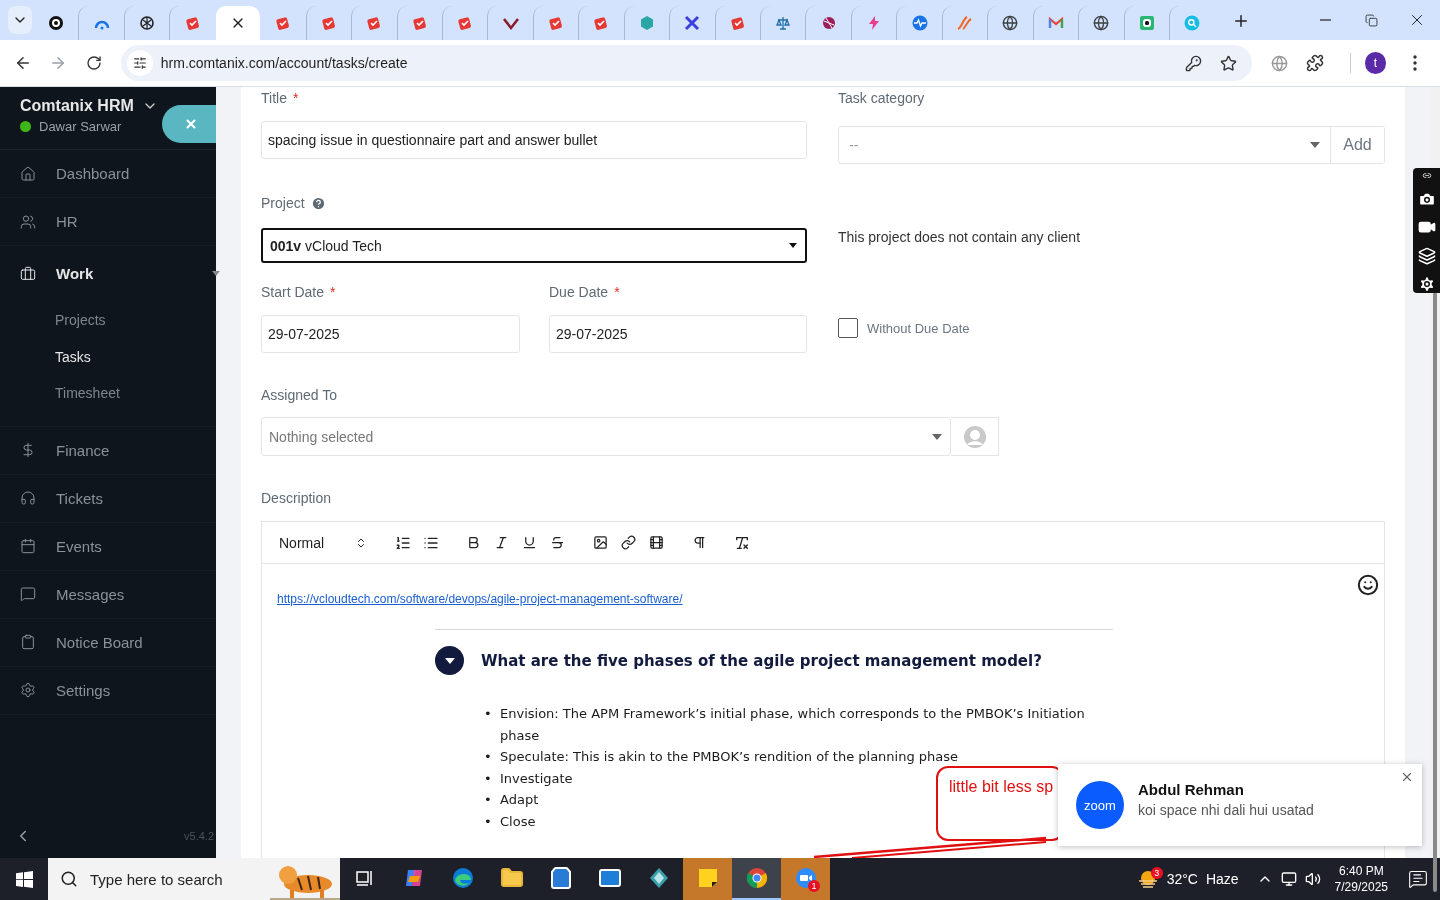 The height and width of the screenshot is (900, 1440). What do you see at coordinates (296, 498) in the screenshot?
I see `field-label: Description` at bounding box center [296, 498].